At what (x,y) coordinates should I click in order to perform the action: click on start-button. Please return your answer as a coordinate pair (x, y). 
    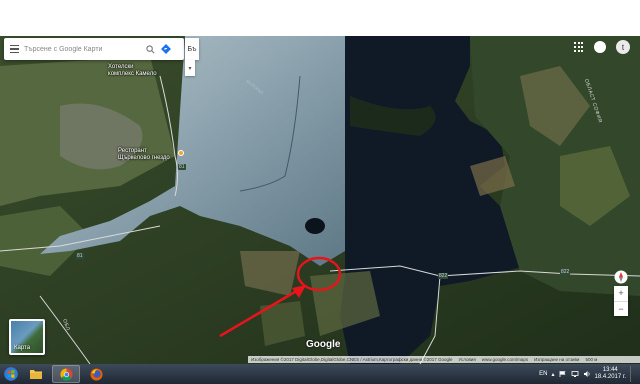
    Looking at the image, I should click on (11, 374).